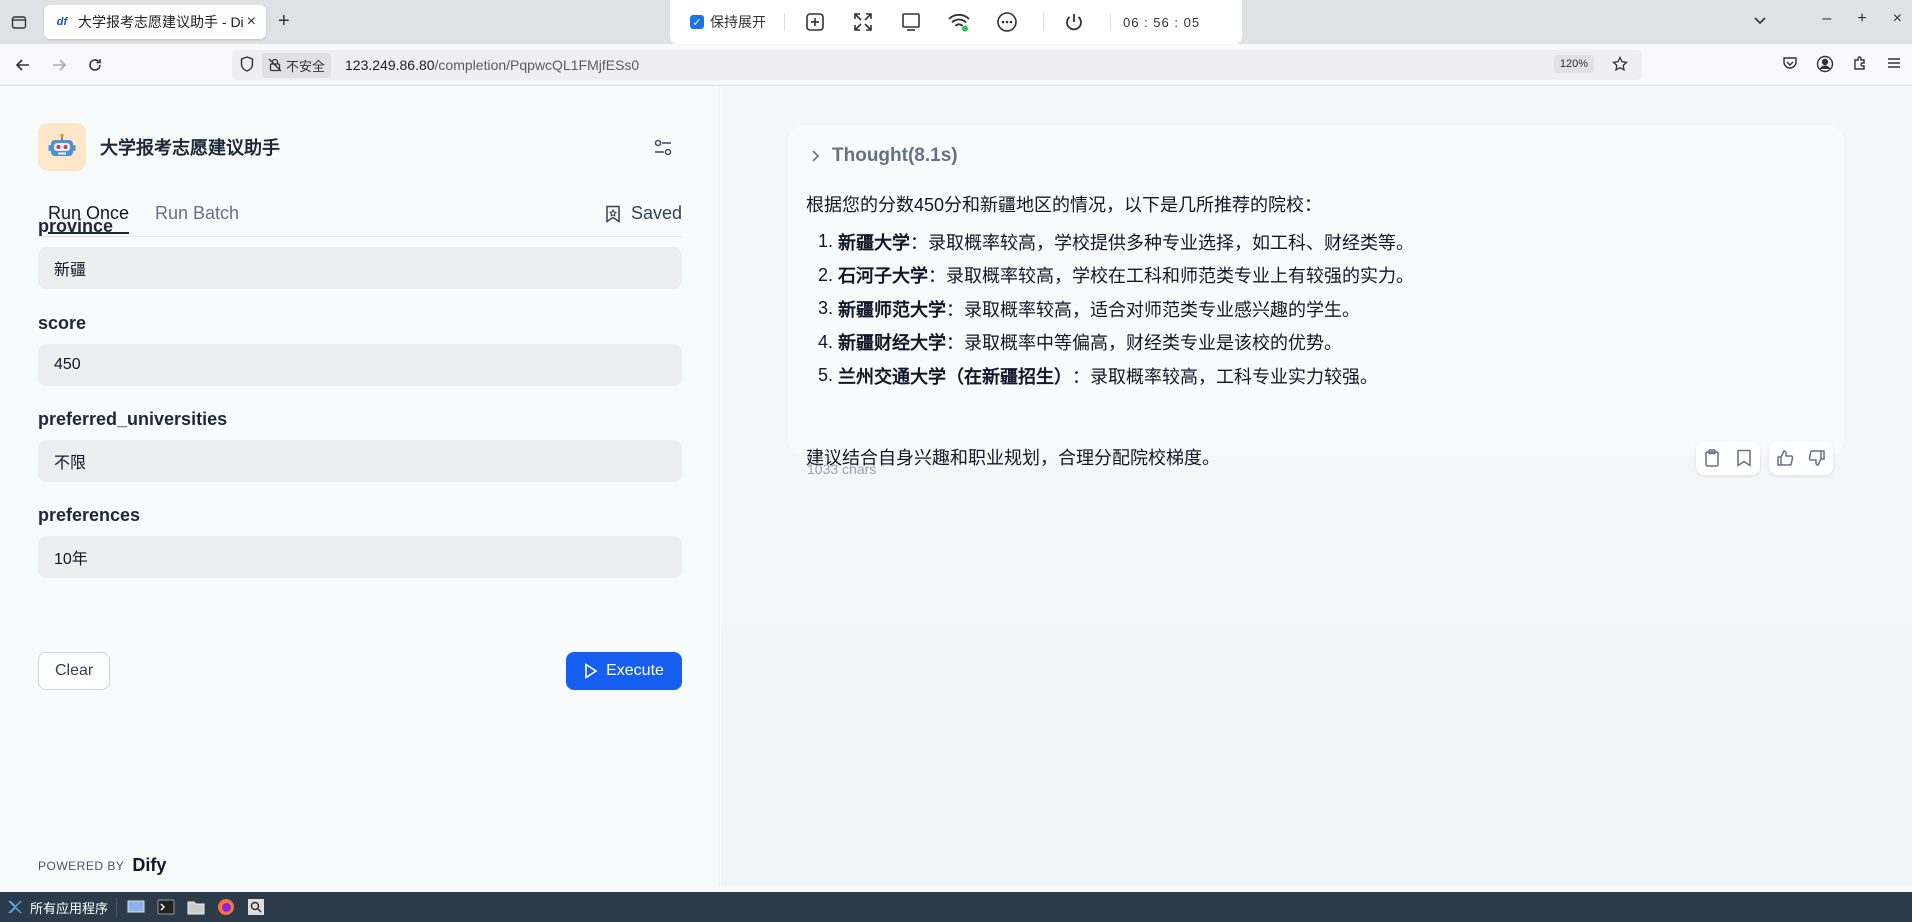 The image size is (1912, 922). Describe the element at coordinates (826, 274) in the screenshot. I see `list-number: 2.` at that location.